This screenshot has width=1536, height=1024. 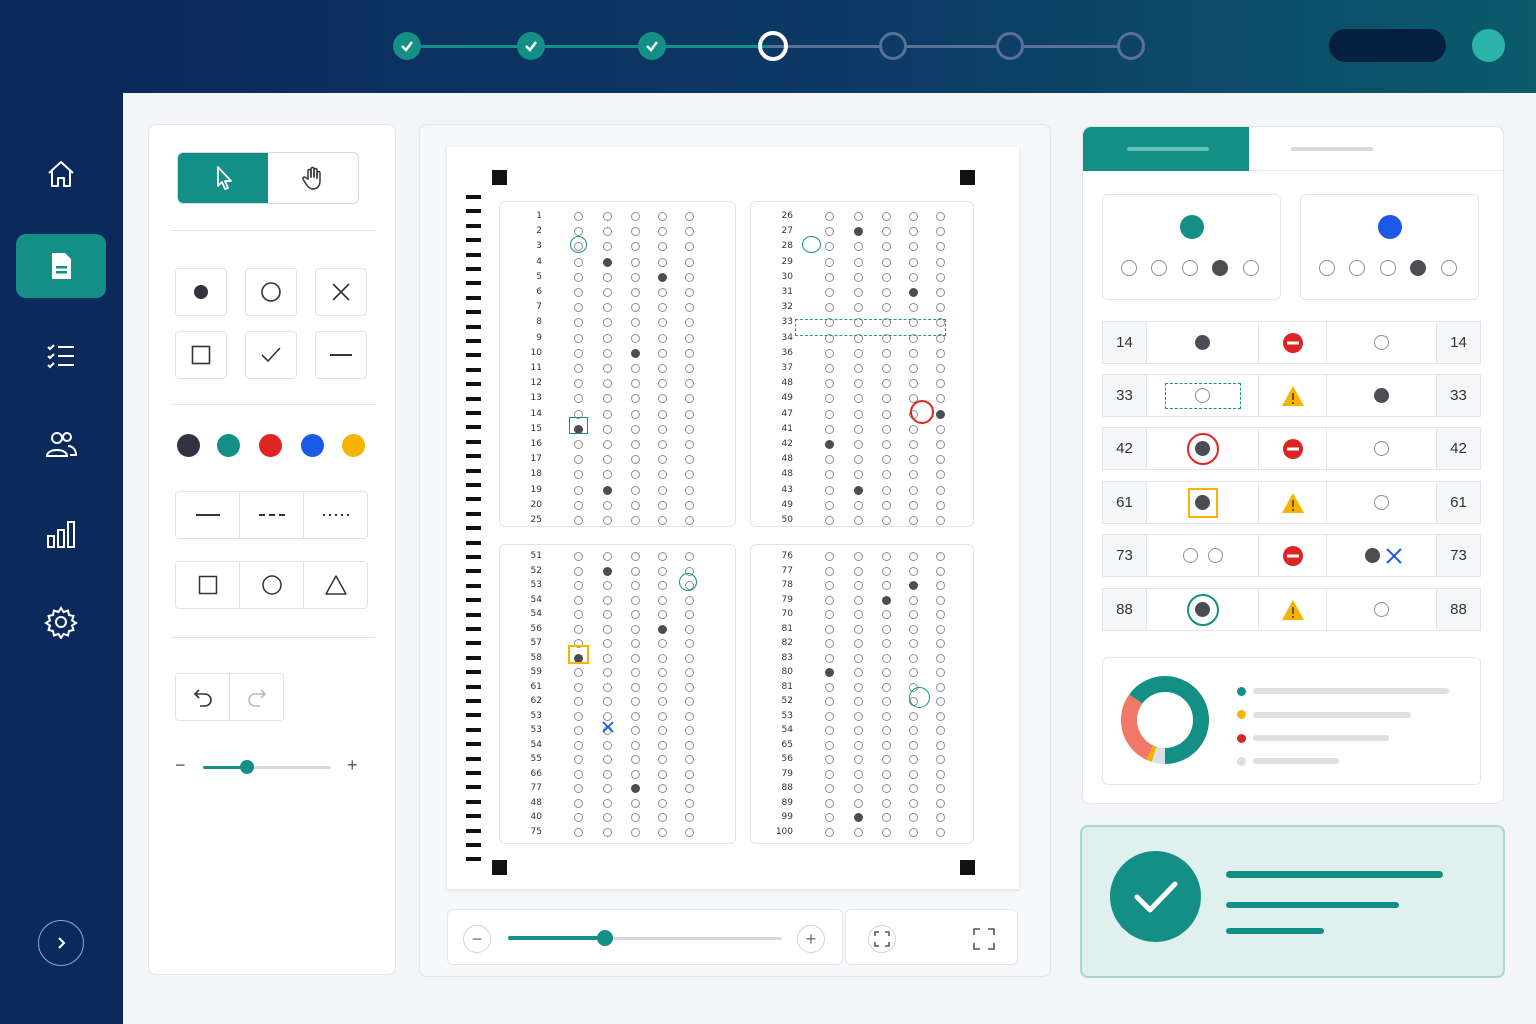 I want to click on red-circle-annotation, so click(x=922, y=412).